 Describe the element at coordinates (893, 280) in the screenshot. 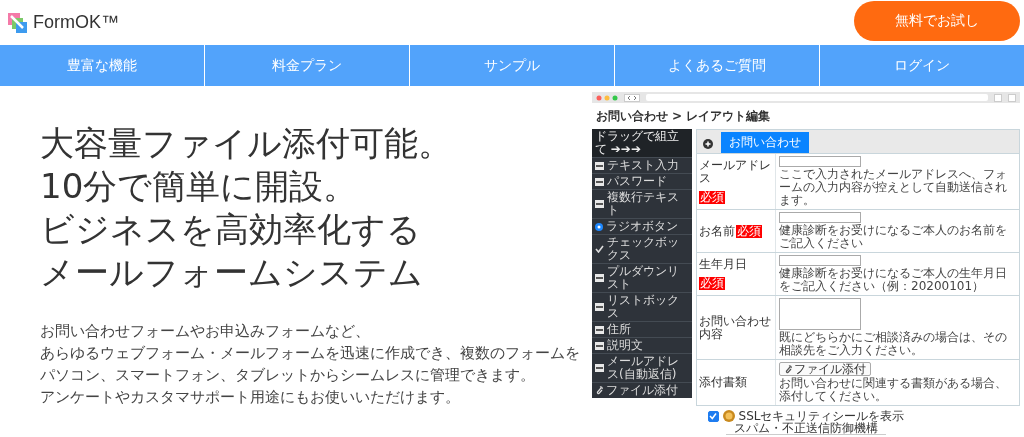

I see `help-text: 健康診断をお受けになるご本人の生年月日をご記入ください（例：20200101）` at that location.